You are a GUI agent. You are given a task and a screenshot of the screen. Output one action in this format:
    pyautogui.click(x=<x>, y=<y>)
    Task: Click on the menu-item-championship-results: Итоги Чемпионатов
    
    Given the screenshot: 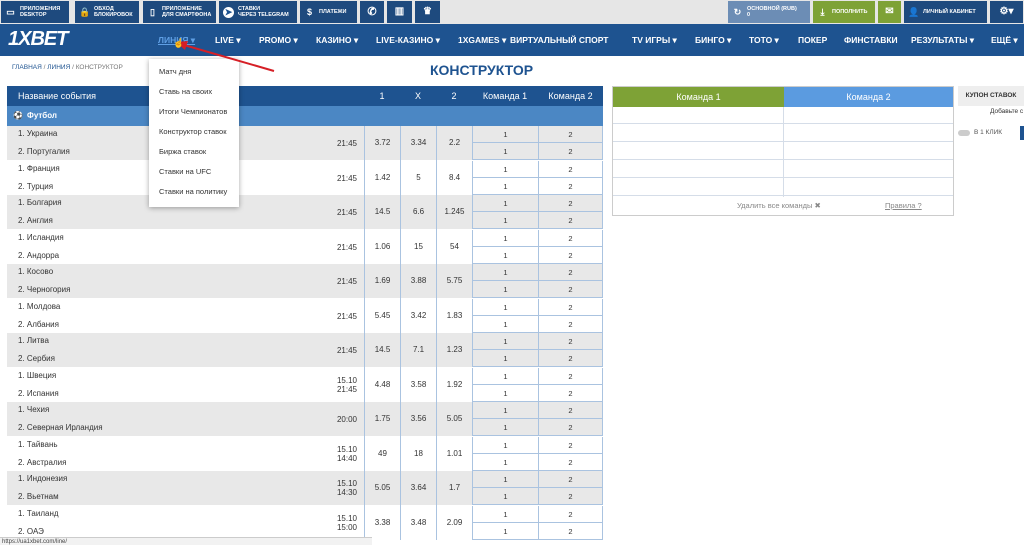 What is the action you would take?
    pyautogui.click(x=193, y=111)
    